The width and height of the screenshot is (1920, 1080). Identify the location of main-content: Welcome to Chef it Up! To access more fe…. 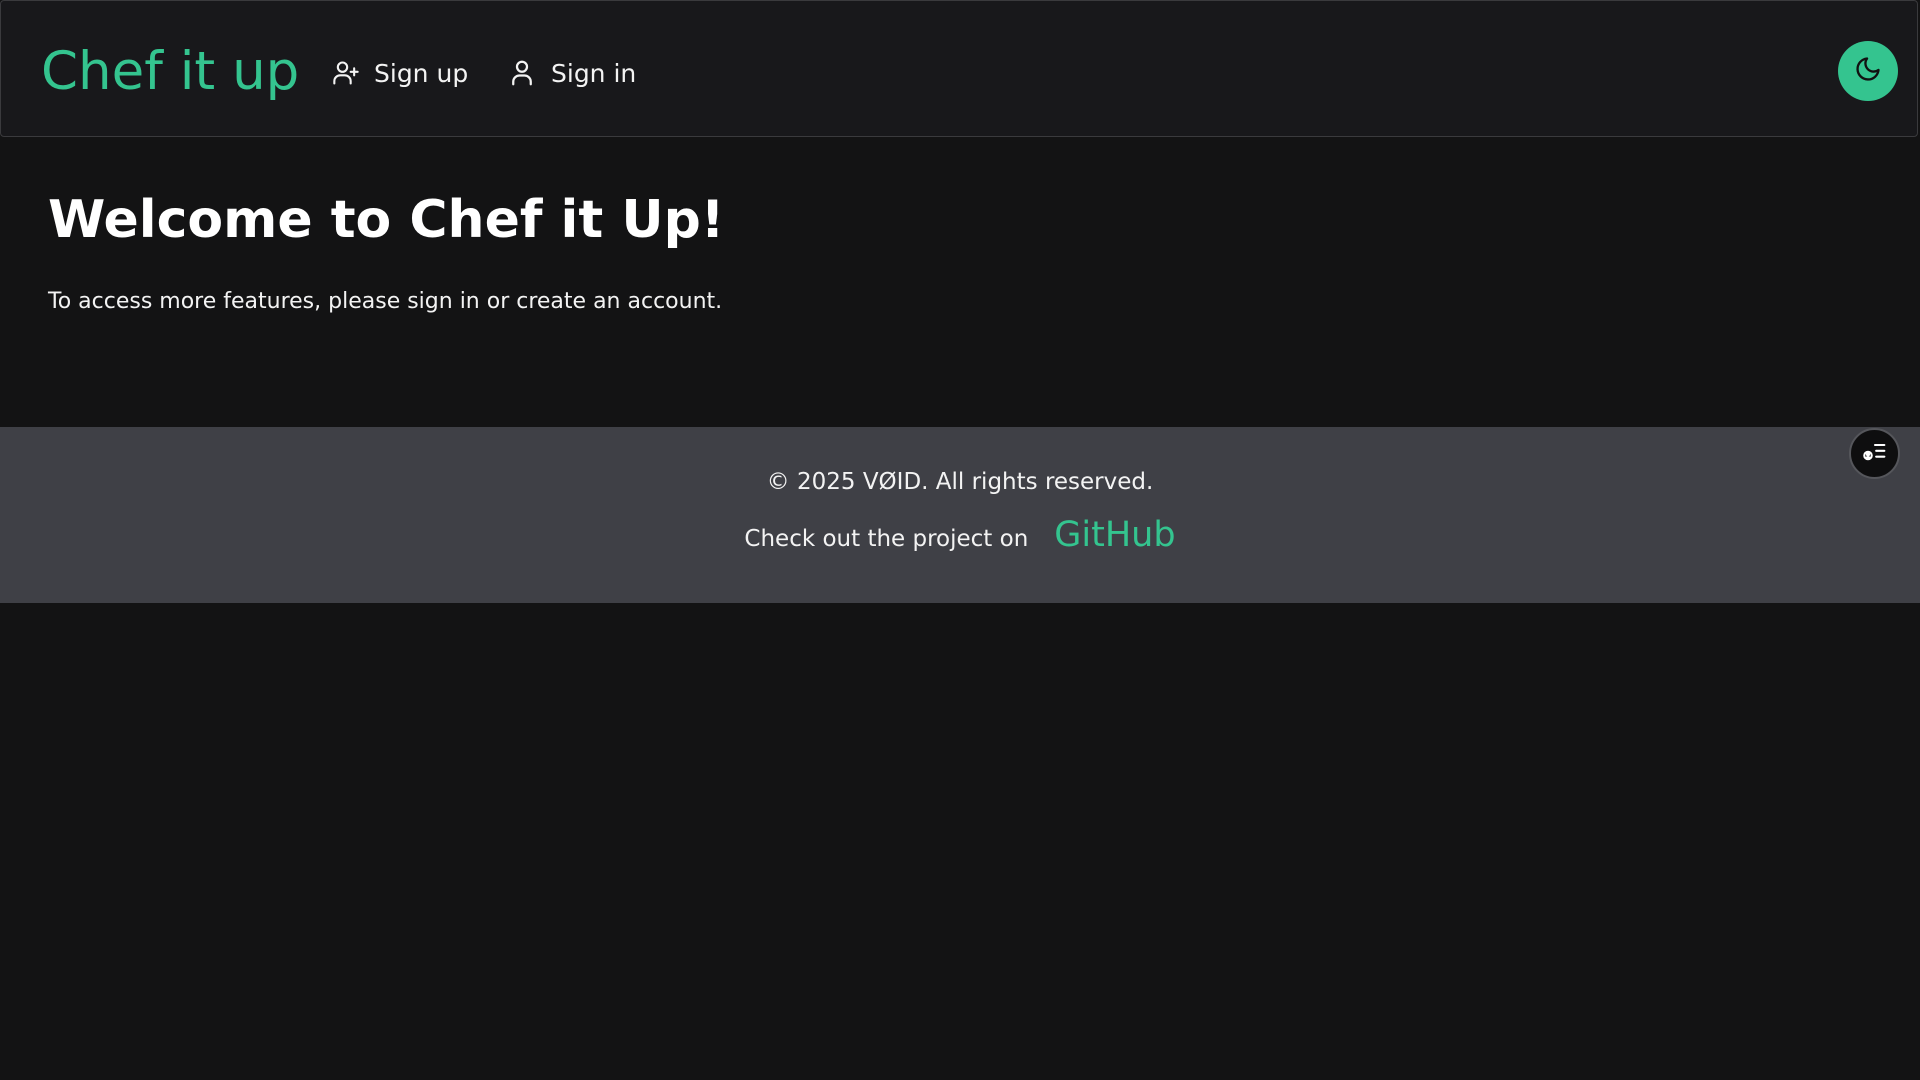
(748, 247).